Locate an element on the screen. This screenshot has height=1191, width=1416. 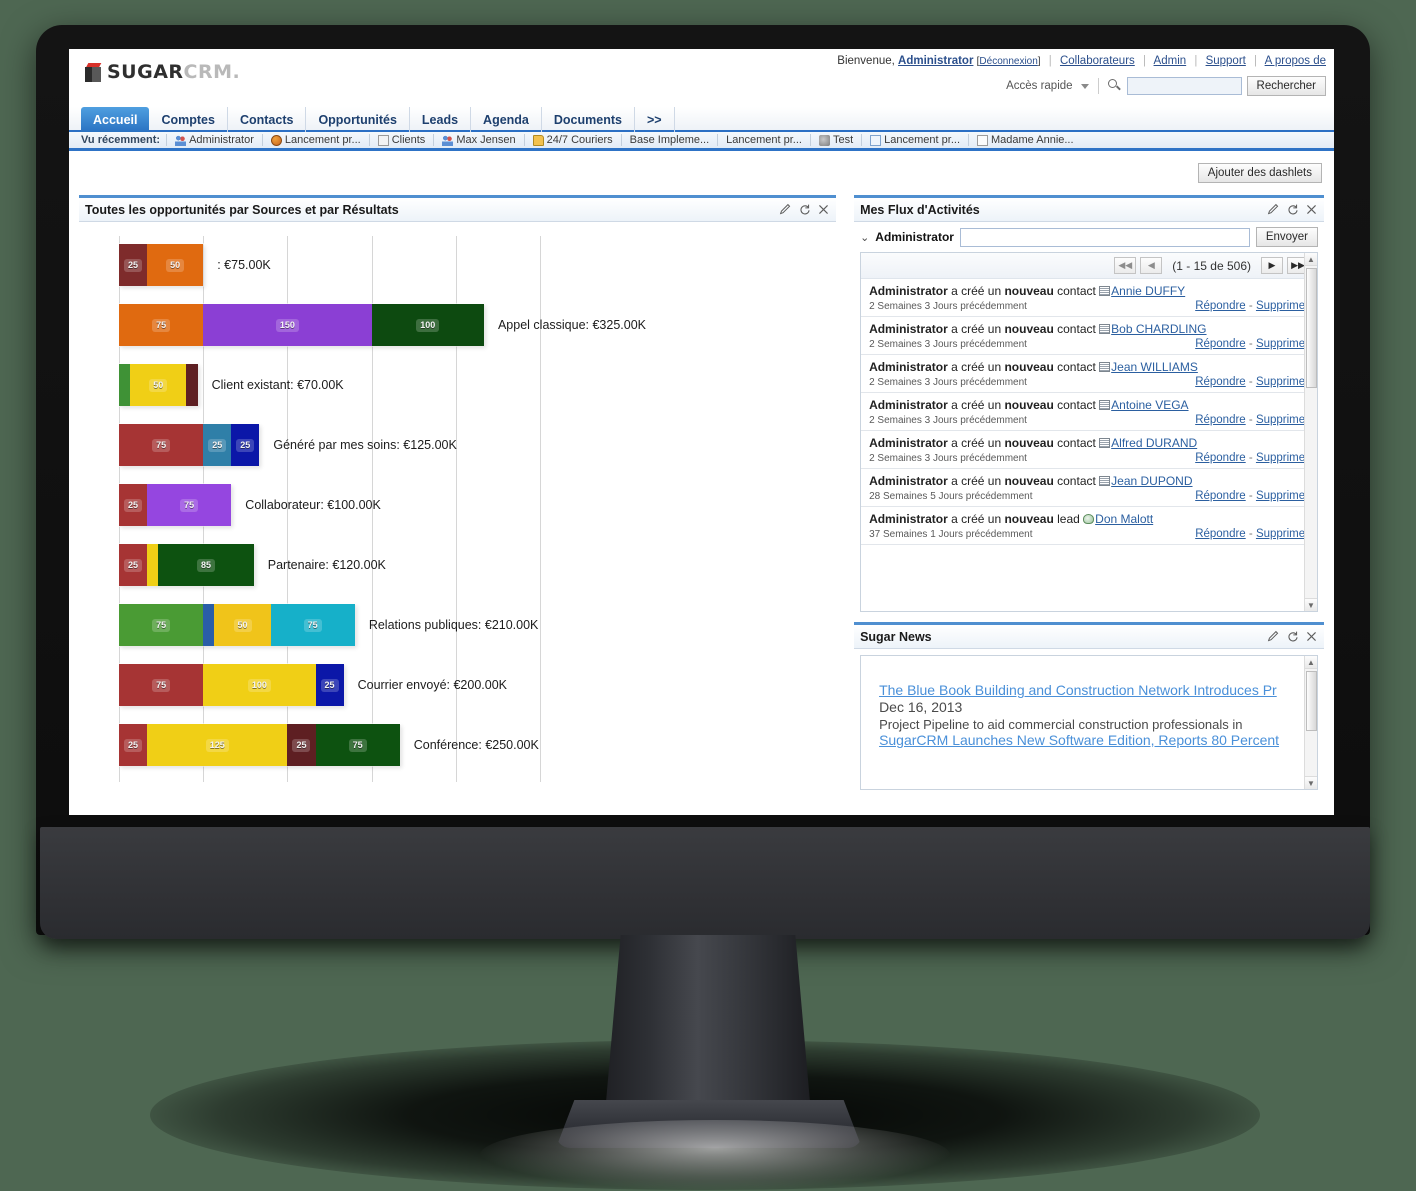
feed-target-link: Bob CHARDLING is located at coordinates (1158, 329).